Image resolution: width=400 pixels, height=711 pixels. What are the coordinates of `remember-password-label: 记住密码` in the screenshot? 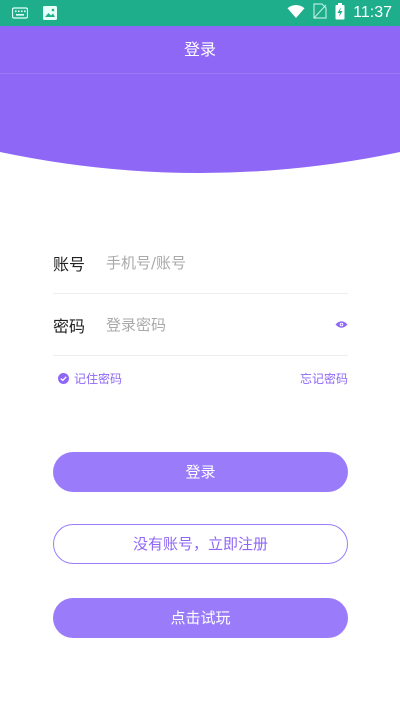 It's located at (98, 379).